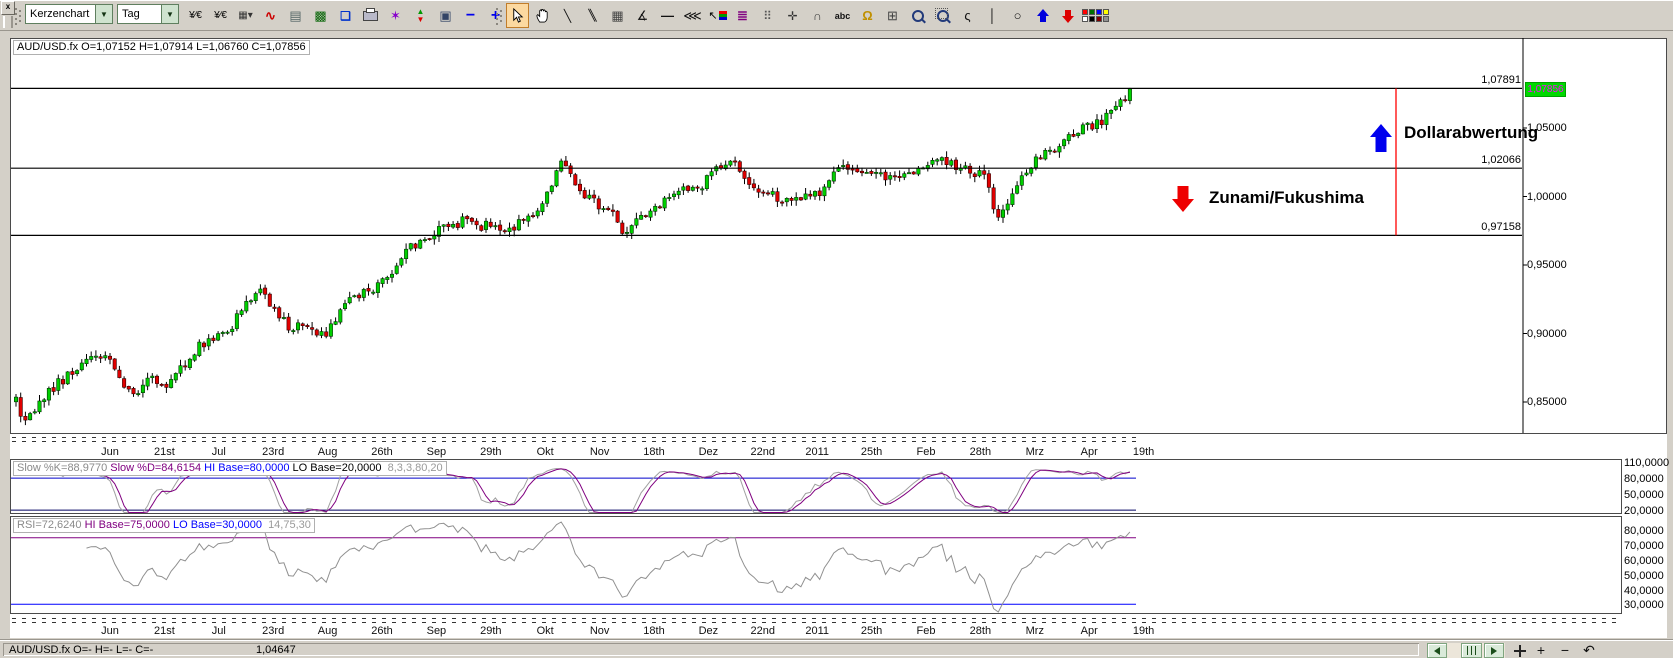 This screenshot has height=658, width=1673. I want to click on x-axis-label: Nov, so click(599, 452).